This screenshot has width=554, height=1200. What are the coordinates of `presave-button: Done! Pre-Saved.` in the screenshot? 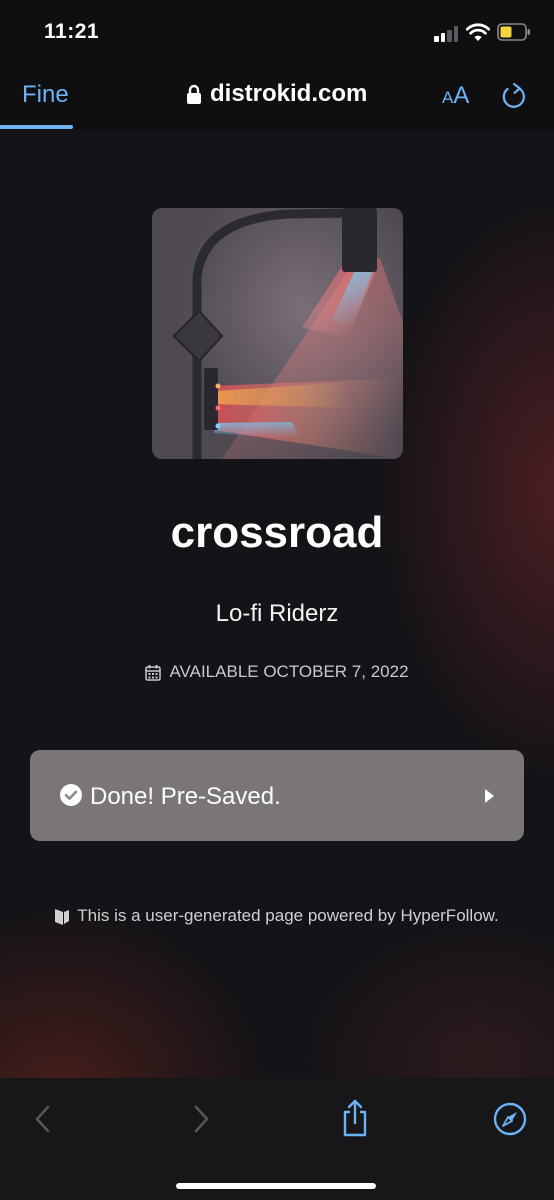 It's located at (277, 795).